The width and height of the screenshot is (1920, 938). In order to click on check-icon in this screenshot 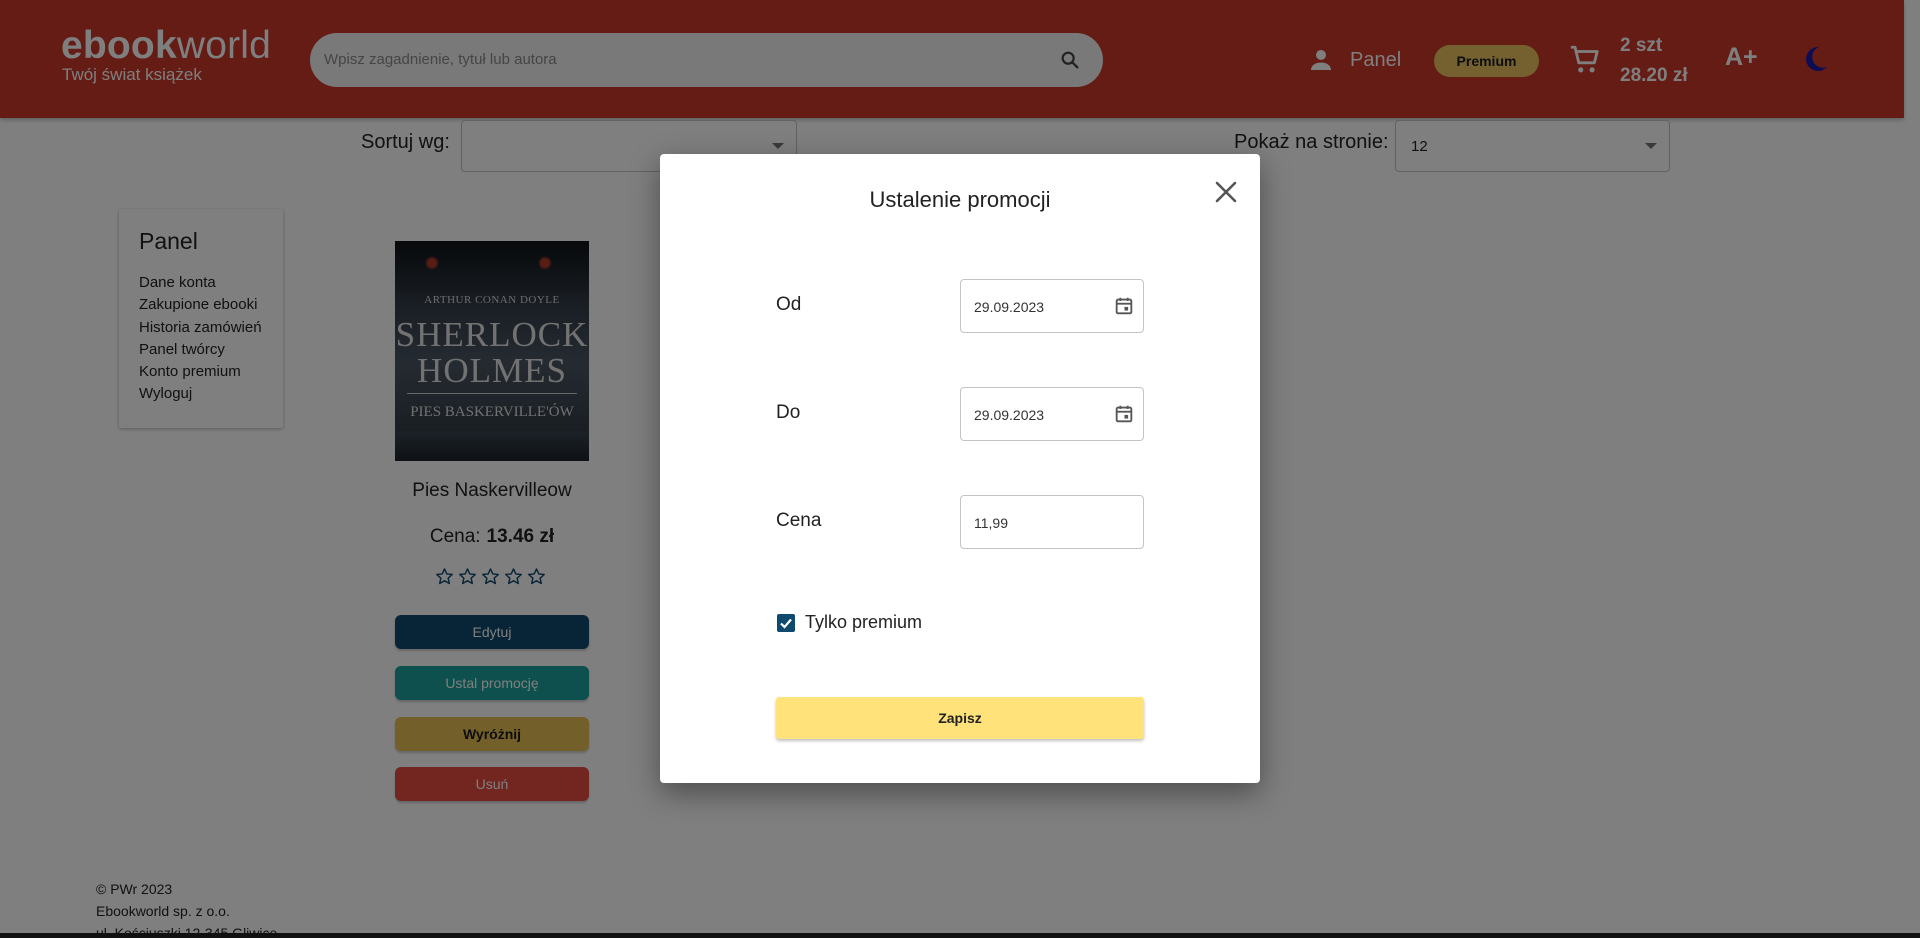, I will do `click(786, 623)`.